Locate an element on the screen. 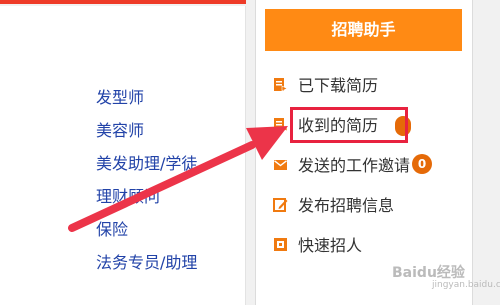  received-resume-icon is located at coordinates (280, 124).